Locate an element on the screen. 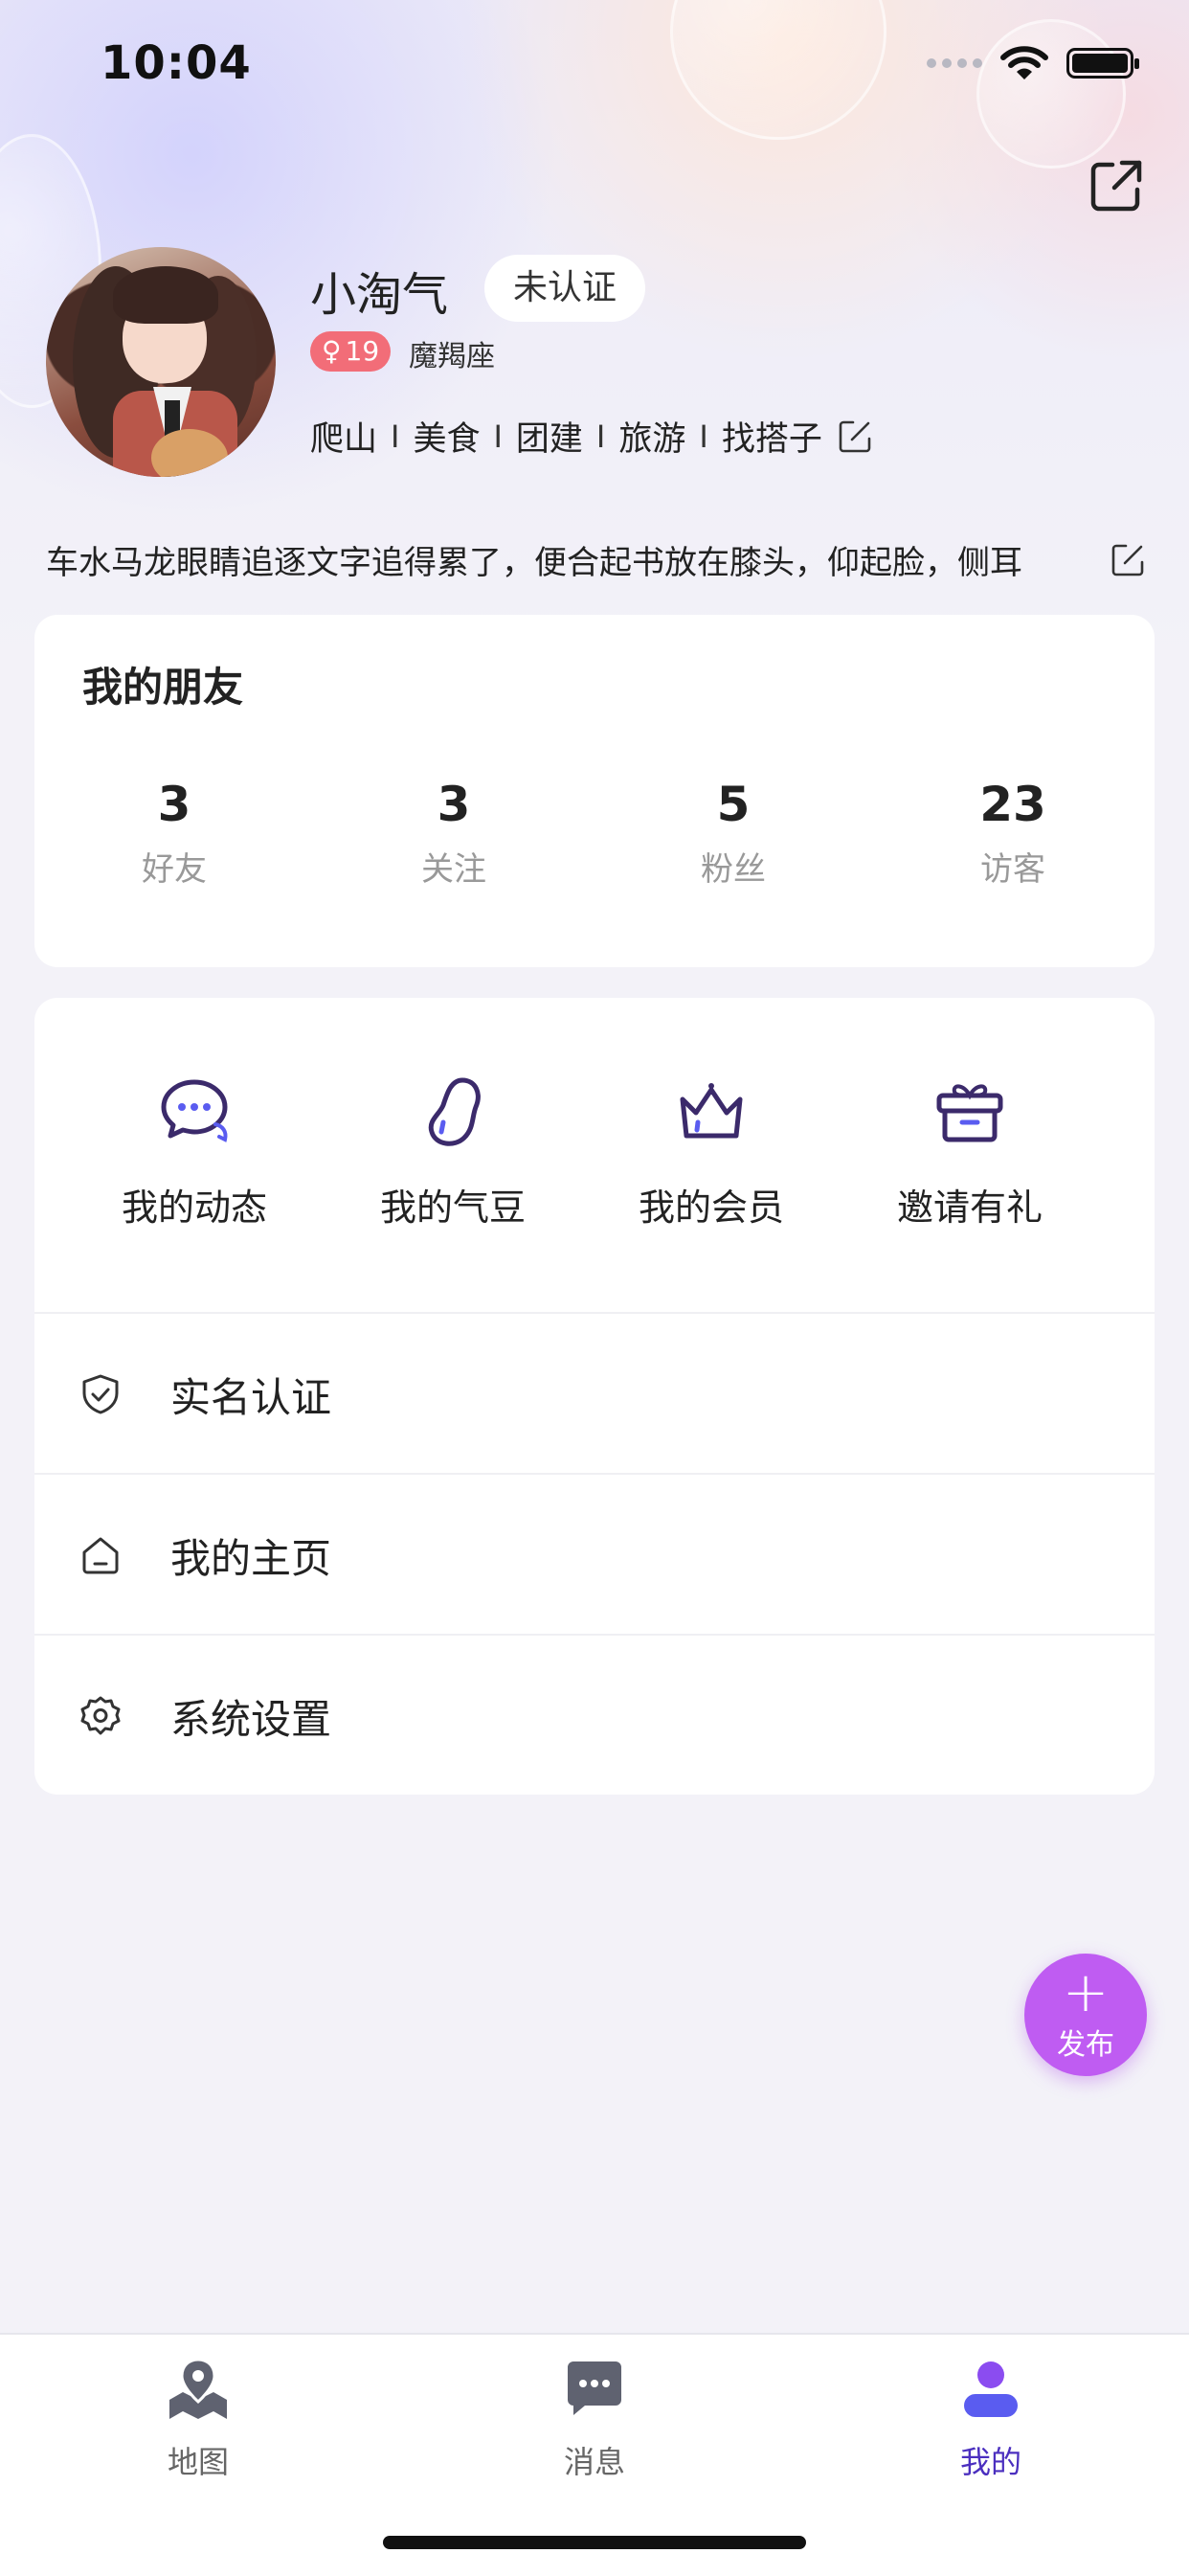 The height and width of the screenshot is (2576, 1189). tab-messages: 消息 is located at coordinates (594, 2419).